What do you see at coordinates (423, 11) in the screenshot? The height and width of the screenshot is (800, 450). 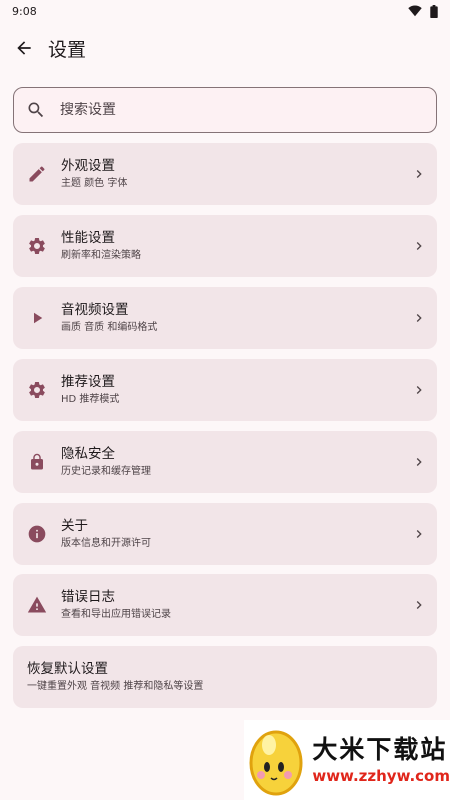 I see `status-icons` at bounding box center [423, 11].